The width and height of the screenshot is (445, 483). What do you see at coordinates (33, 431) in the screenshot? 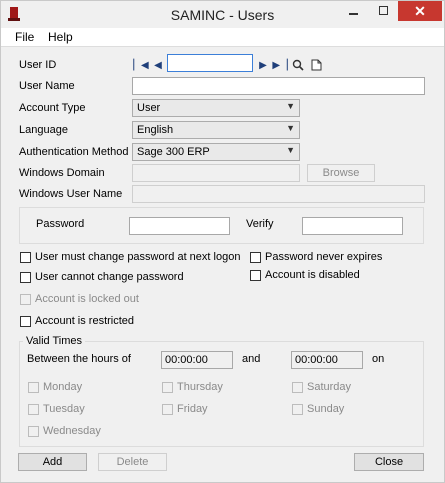
I see `wednesday-checkbox` at bounding box center [33, 431].